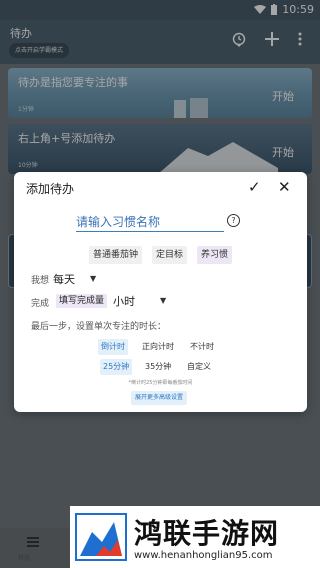  What do you see at coordinates (284, 187) in the screenshot?
I see `close-icon: ✕` at bounding box center [284, 187].